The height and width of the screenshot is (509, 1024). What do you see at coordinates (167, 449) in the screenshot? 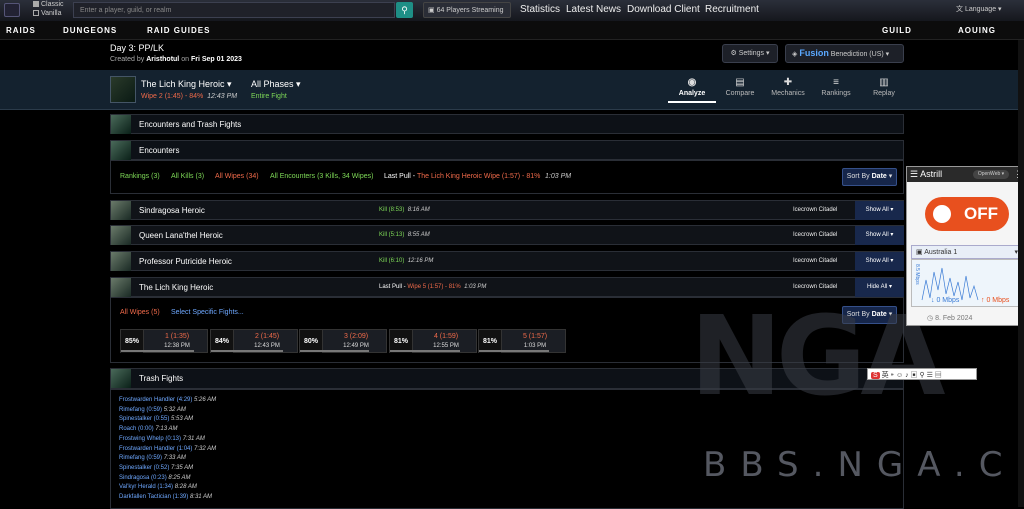
I see `trash-fight-link: Frostwarden Handler (1:04) 7:32 AM` at bounding box center [167, 449].